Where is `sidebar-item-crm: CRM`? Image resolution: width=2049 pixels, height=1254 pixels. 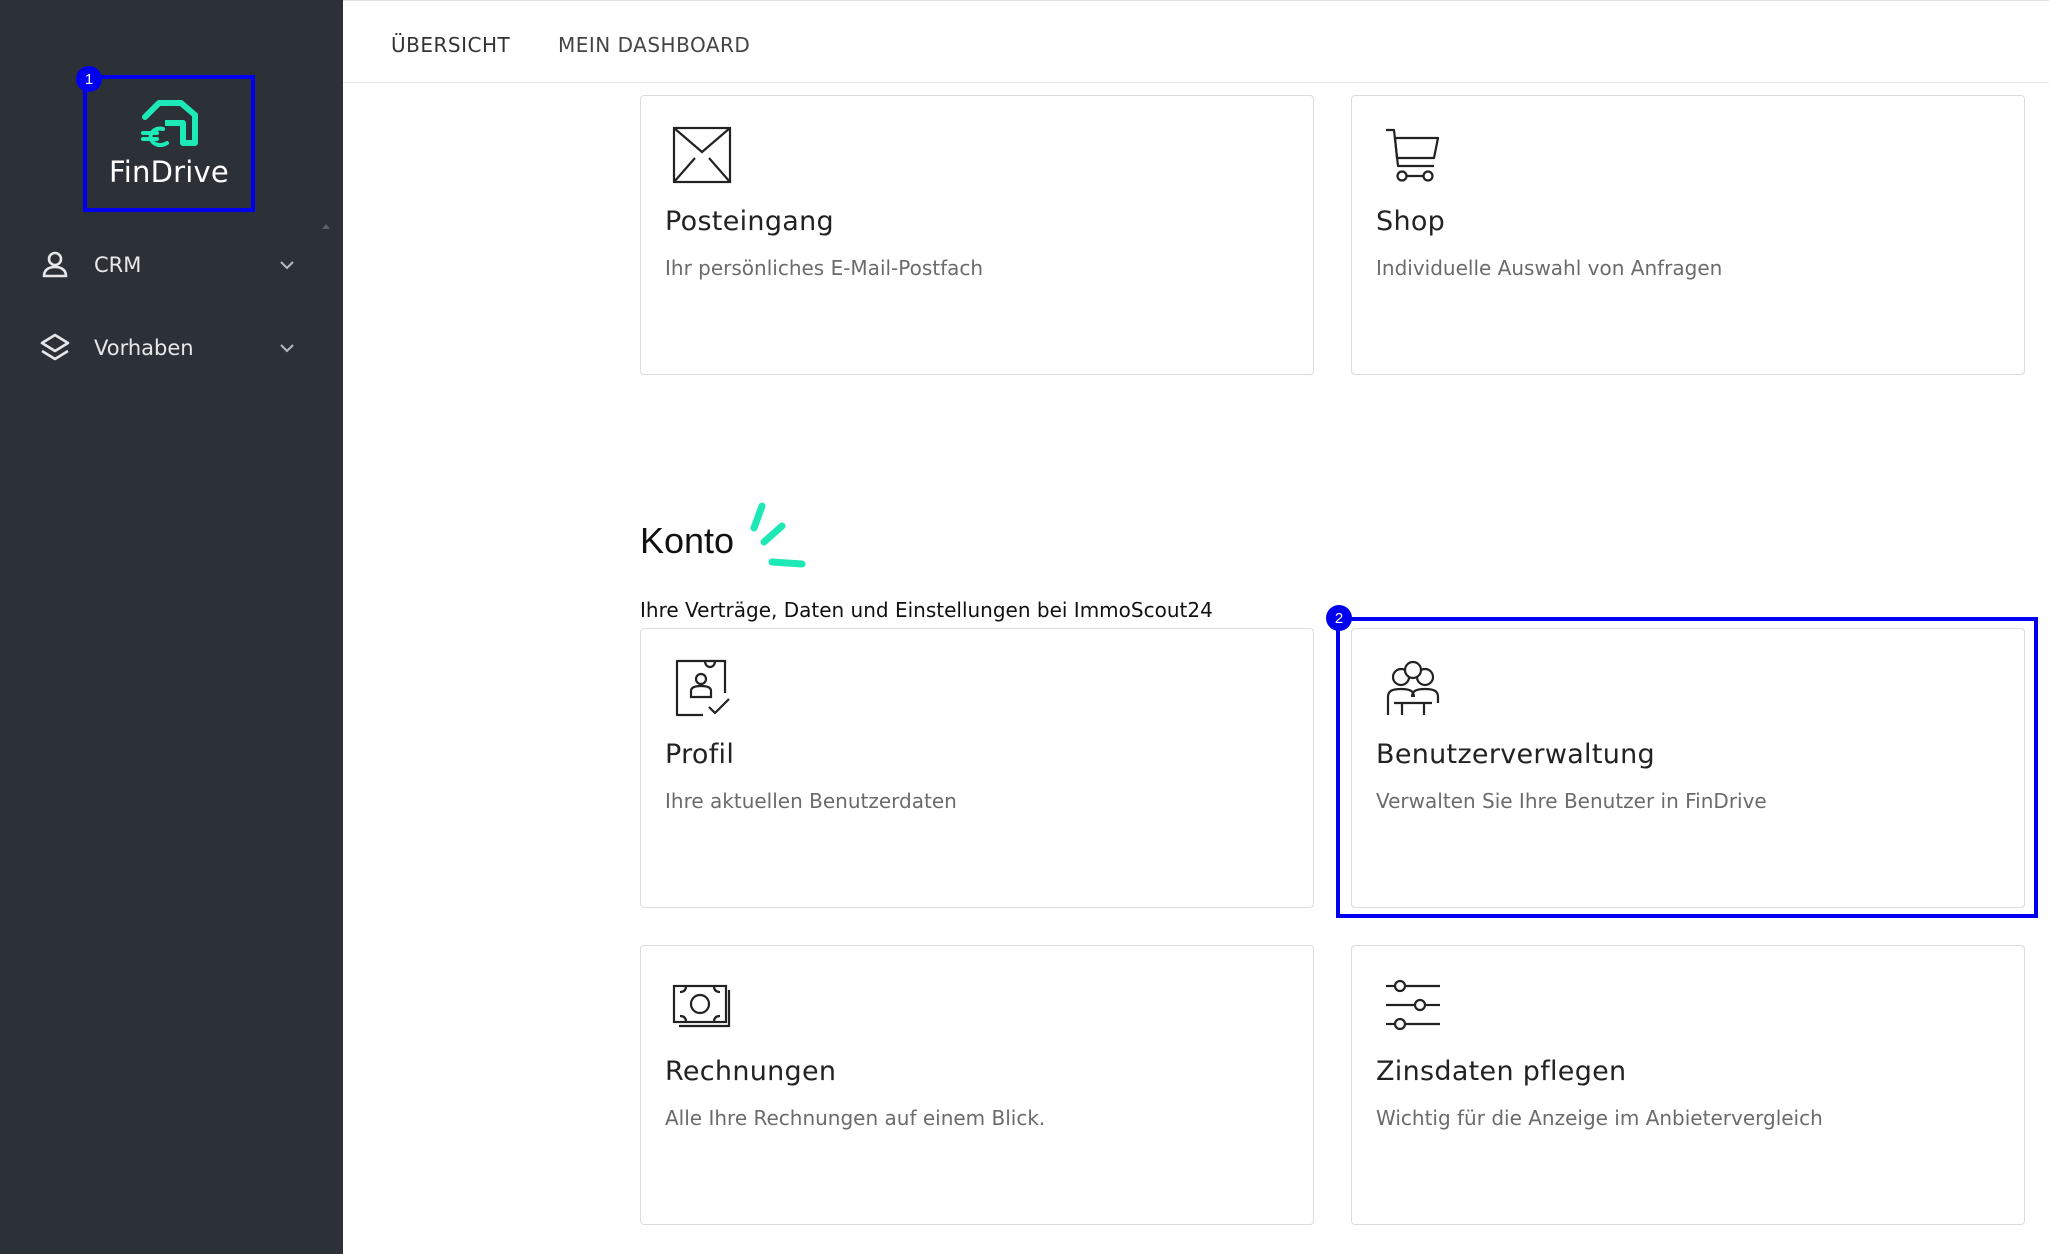
sidebar-item-crm: CRM is located at coordinates (168, 265).